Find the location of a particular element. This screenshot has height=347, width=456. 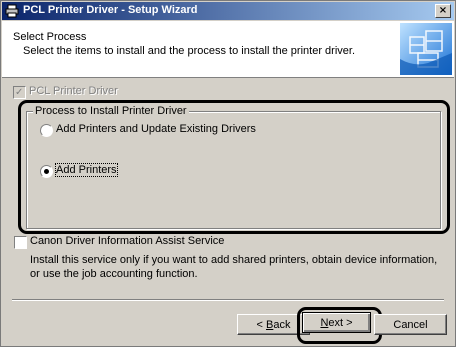

next-button: Next > is located at coordinates (336, 322).